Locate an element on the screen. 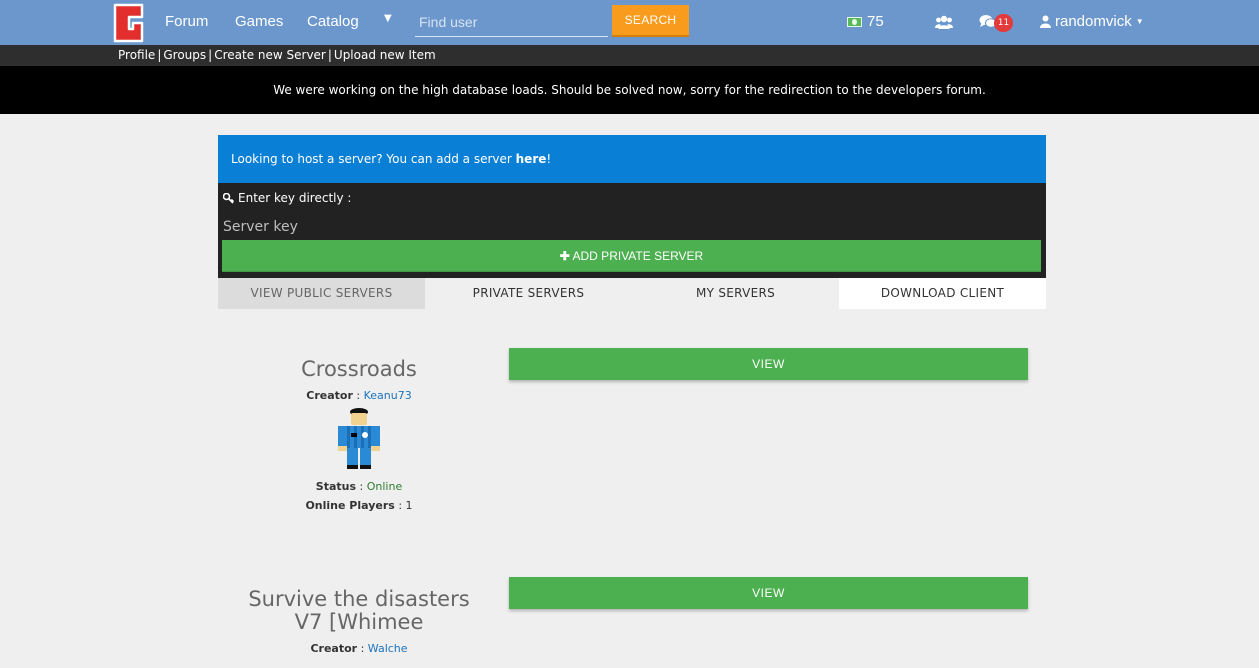  user-icon is located at coordinates (1045, 21).